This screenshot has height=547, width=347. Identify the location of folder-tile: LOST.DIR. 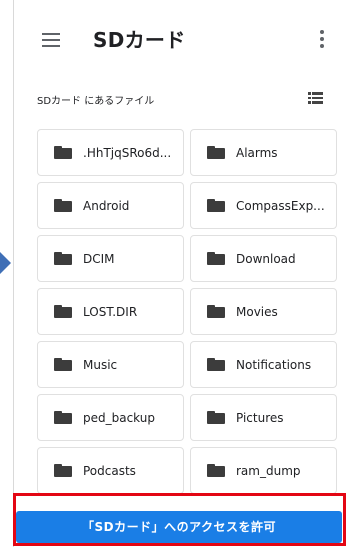
(110, 311).